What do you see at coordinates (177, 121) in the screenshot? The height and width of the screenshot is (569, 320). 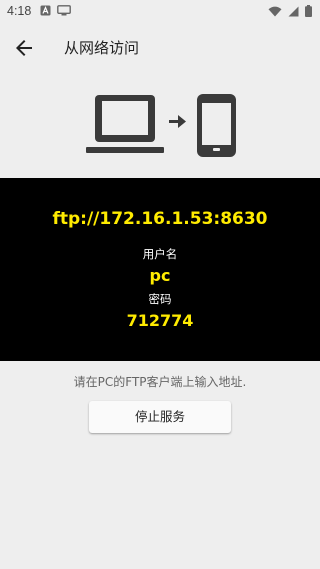 I see `arrow-right-icon` at bounding box center [177, 121].